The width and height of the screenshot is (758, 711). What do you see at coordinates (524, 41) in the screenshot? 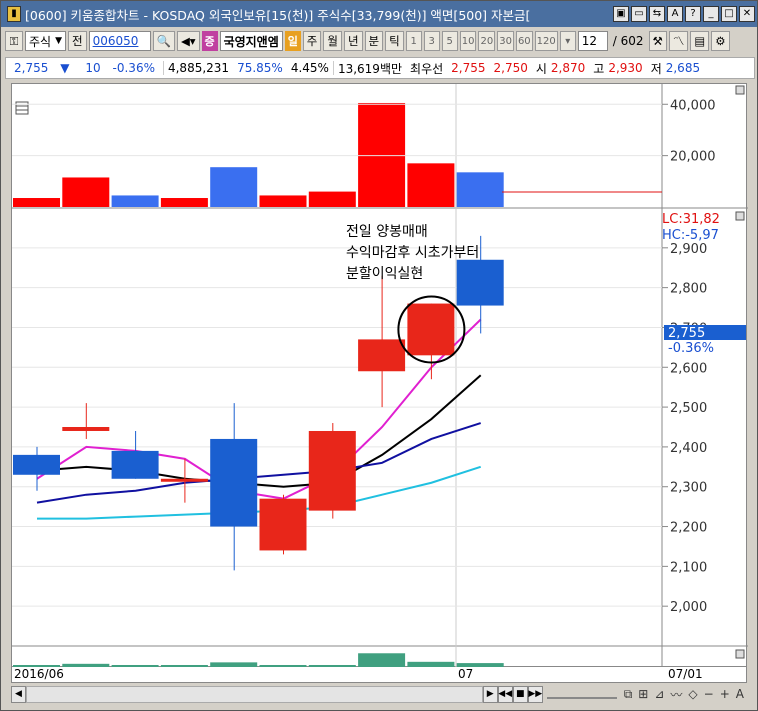
I see `minute-option-60: 60` at bounding box center [524, 41].